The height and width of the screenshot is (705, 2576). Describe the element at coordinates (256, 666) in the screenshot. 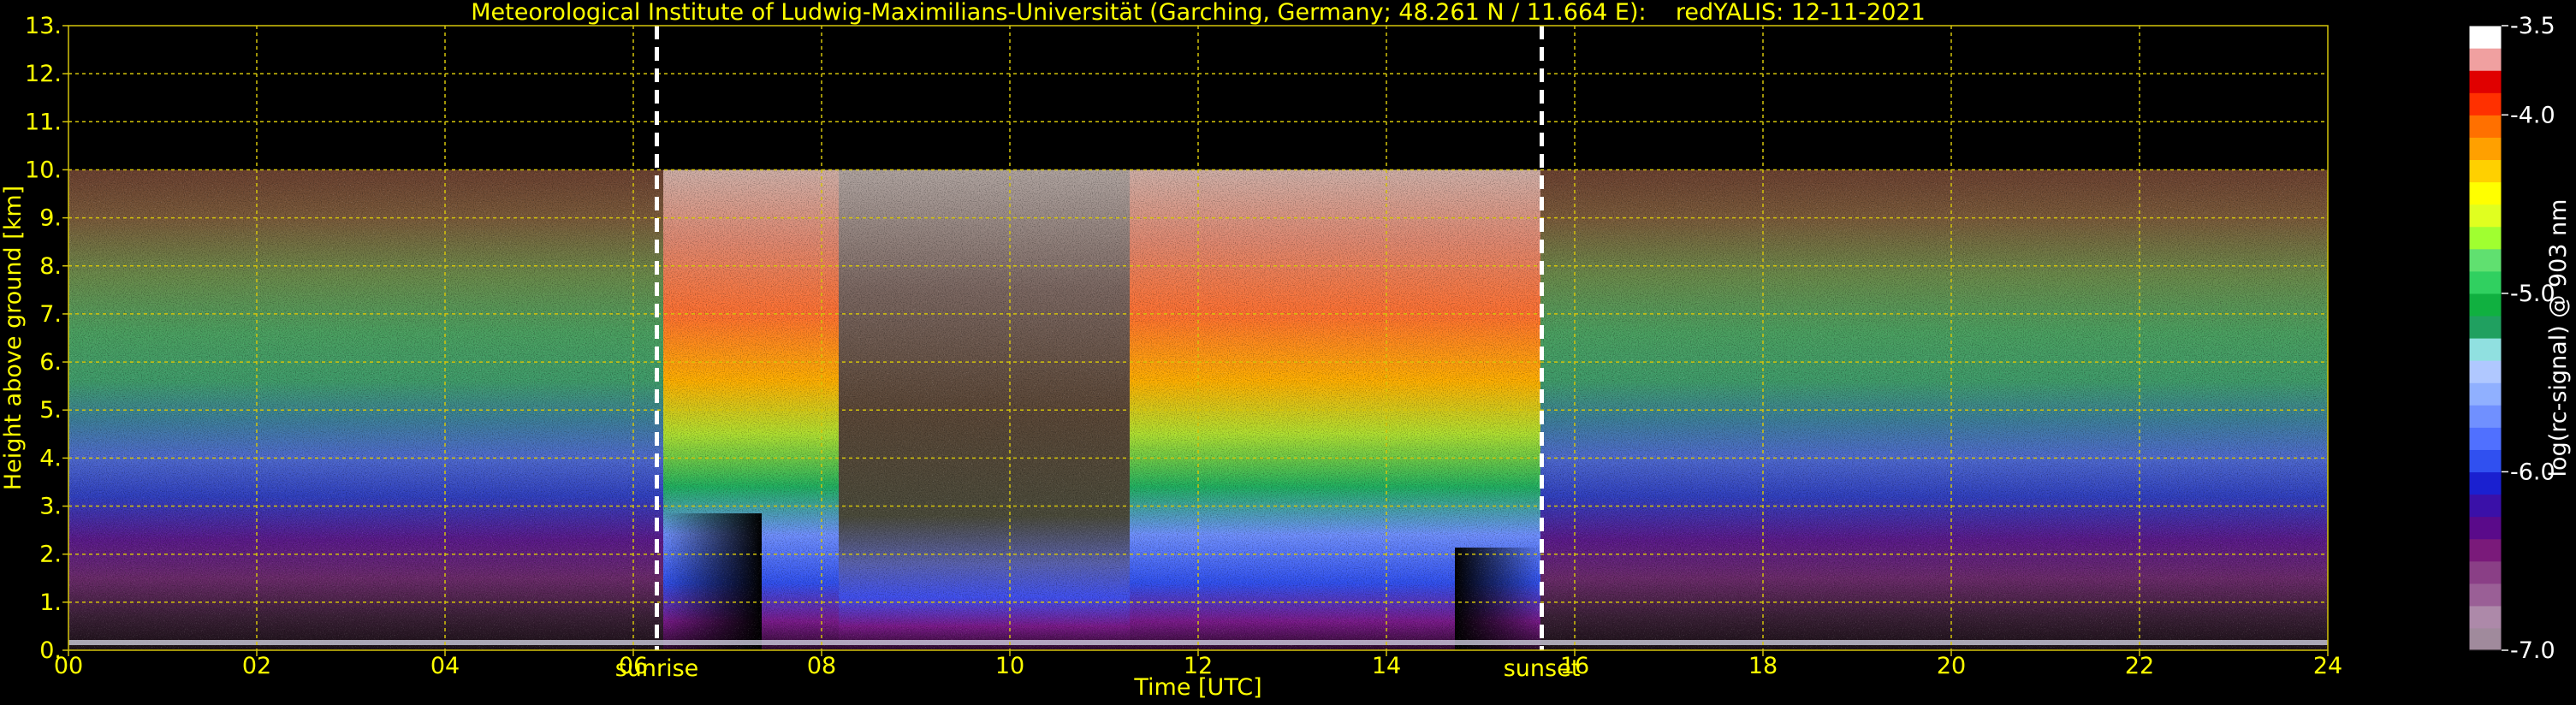

I see `x-tick-label: 02` at that location.